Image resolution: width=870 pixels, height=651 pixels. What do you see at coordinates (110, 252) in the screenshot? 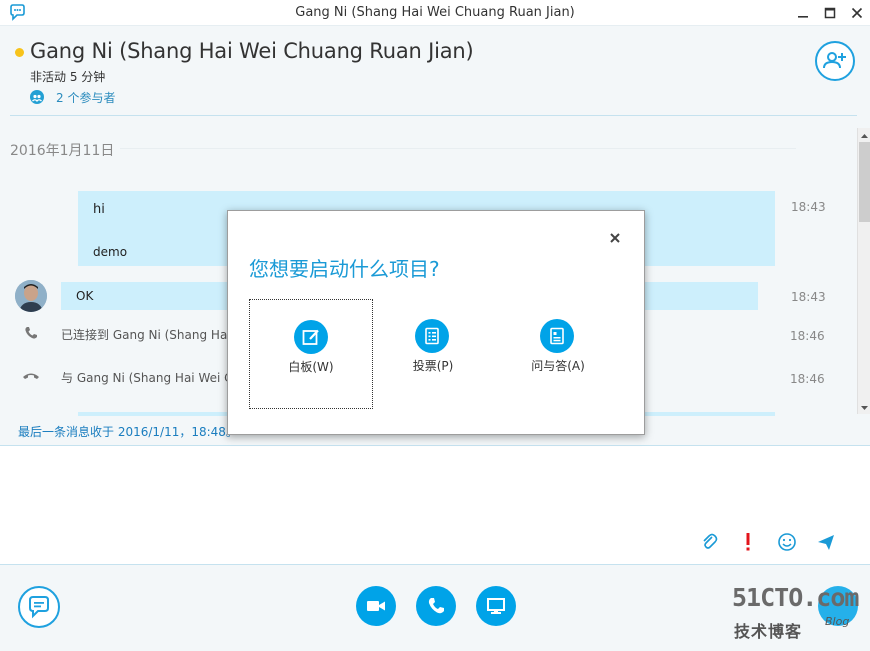
I see `message-text: demo` at bounding box center [110, 252].